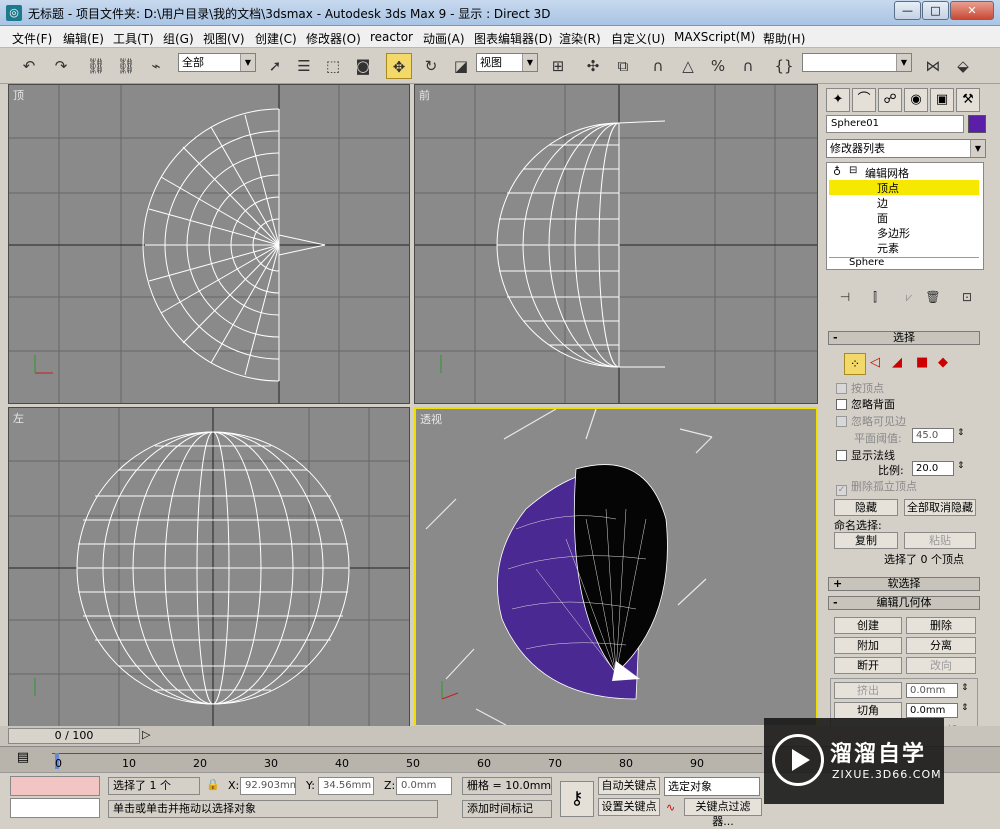 The image size is (1000, 829). What do you see at coordinates (865, 455) in the screenshot?
I see `show-normals-checkbox: 显示法线` at bounding box center [865, 455].